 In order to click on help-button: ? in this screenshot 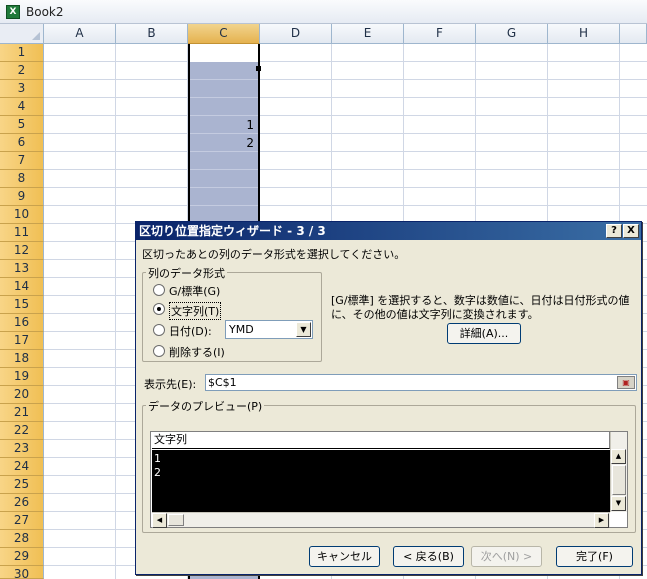, I will do `click(614, 231)`.